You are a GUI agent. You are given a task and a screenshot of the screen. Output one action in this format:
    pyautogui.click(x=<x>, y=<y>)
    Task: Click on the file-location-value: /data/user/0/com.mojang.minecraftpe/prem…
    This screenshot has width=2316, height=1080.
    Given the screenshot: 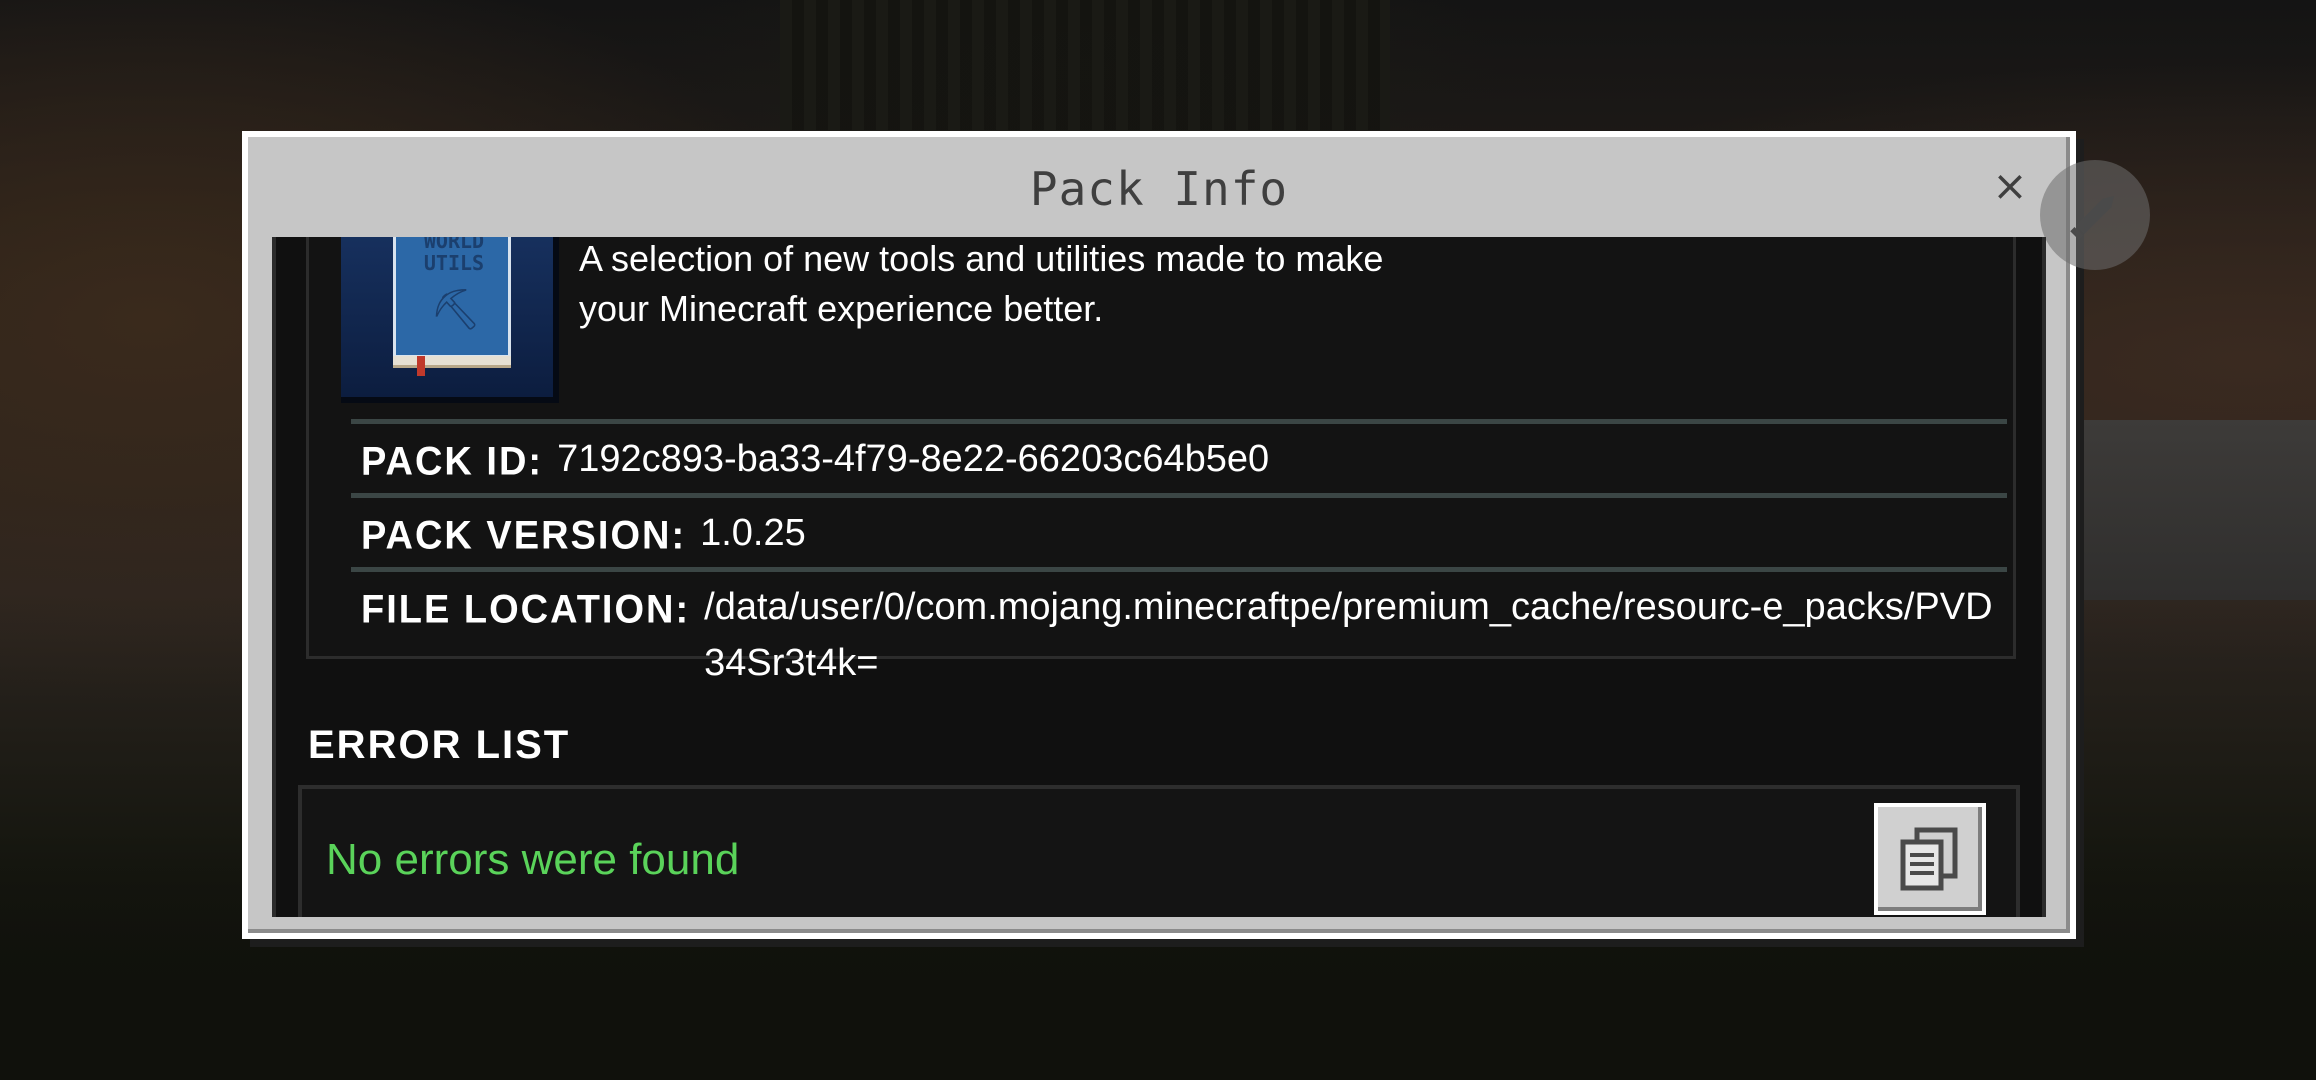 What is the action you would take?
    pyautogui.click(x=1348, y=635)
    